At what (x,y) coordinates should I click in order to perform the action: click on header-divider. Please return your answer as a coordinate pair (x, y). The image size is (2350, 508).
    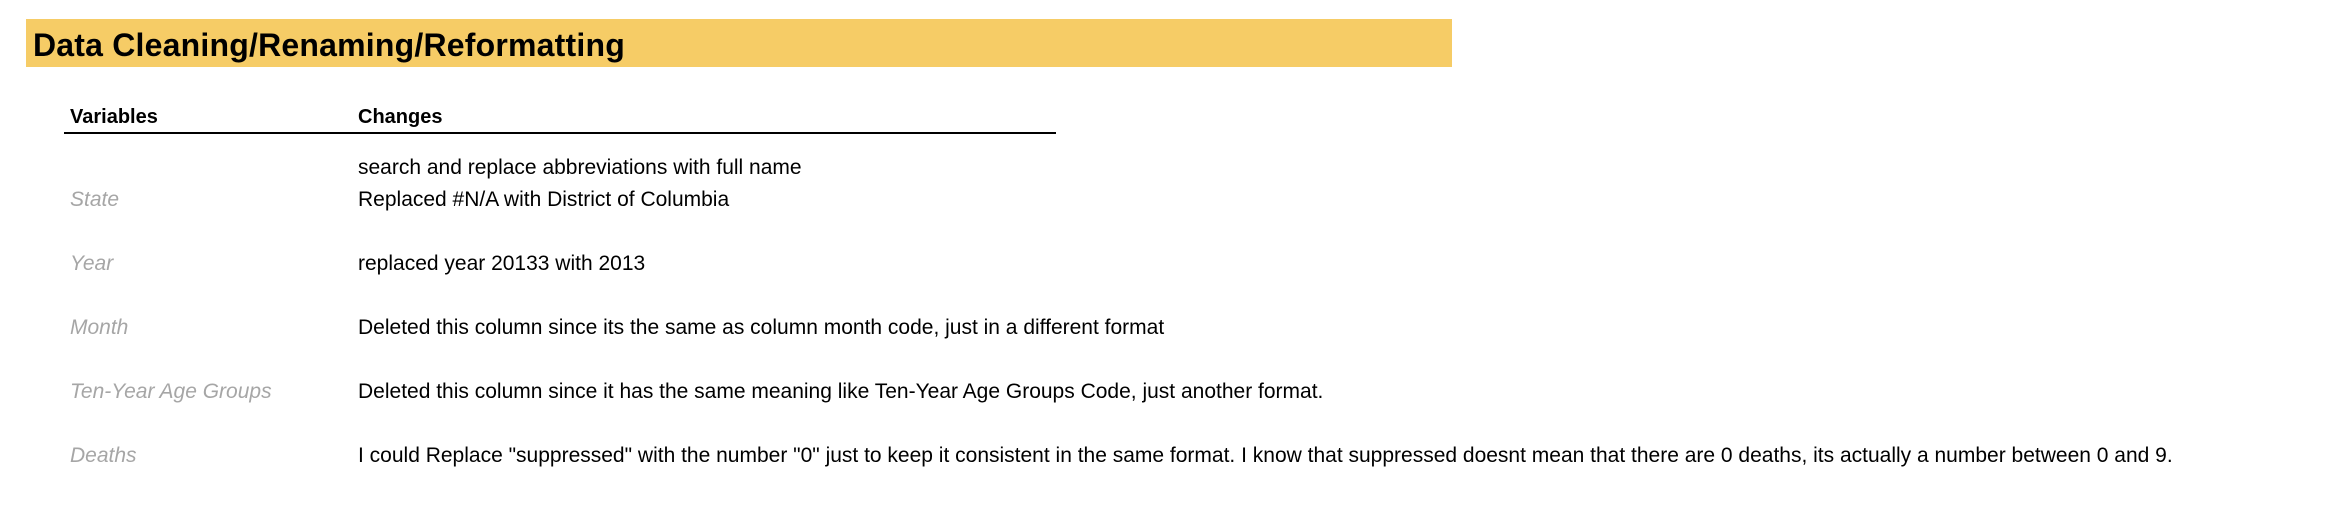
    Looking at the image, I should click on (560, 133).